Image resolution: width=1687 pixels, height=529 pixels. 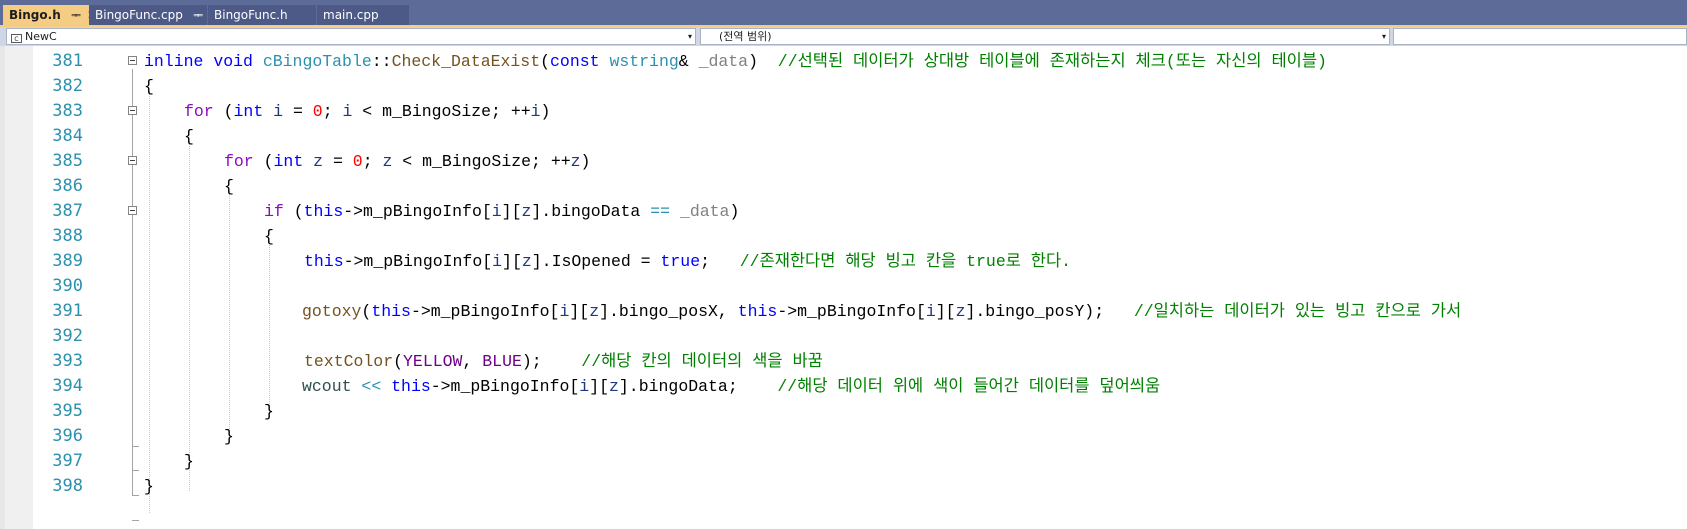 I want to click on tab-main-cpp: main.cpp, so click(x=363, y=15).